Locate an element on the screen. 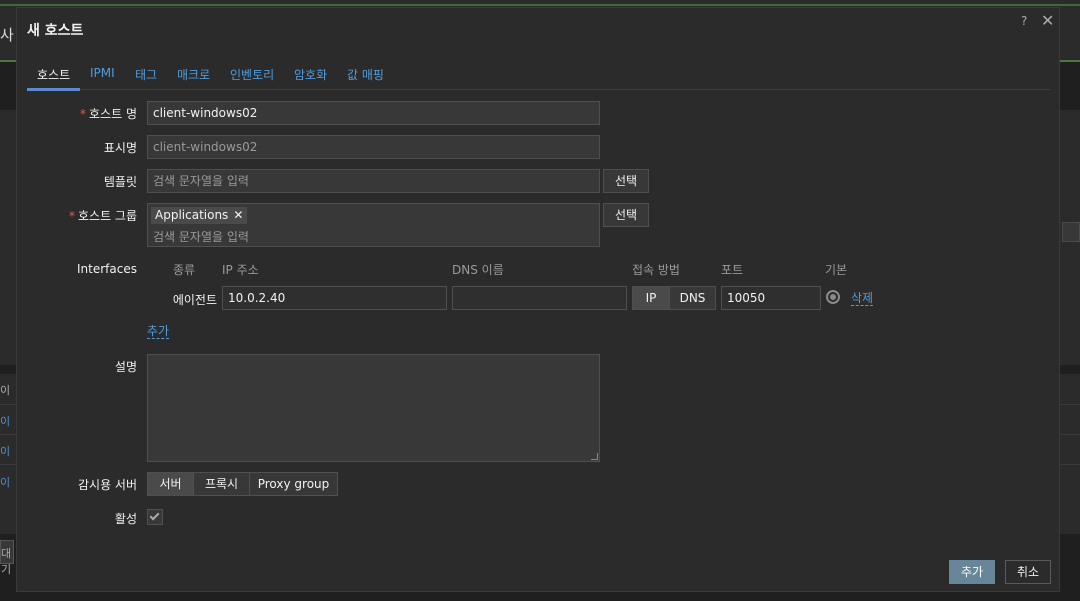 Image resolution: width=1080 pixels, height=601 pixels. monitored-by-server-option: 서버 is located at coordinates (170, 484).